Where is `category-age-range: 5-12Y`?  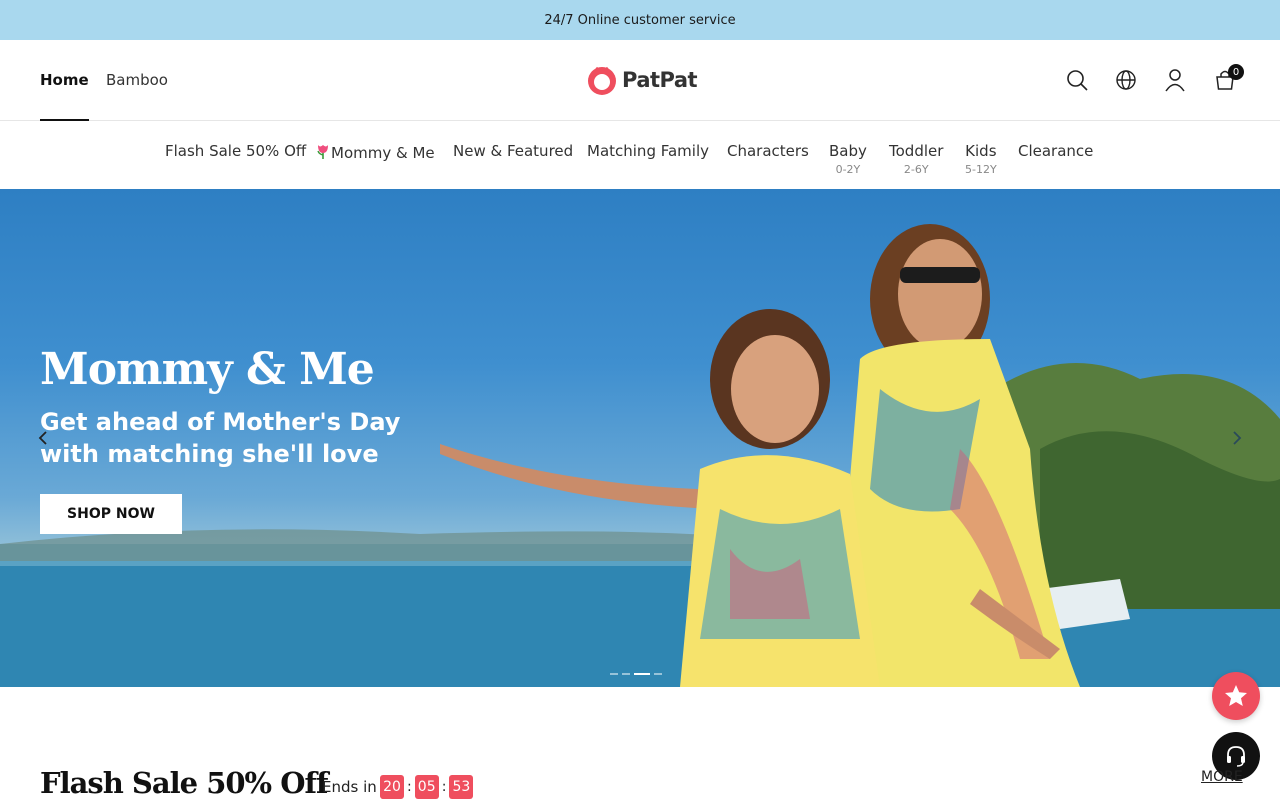 category-age-range: 5-12Y is located at coordinates (981, 169).